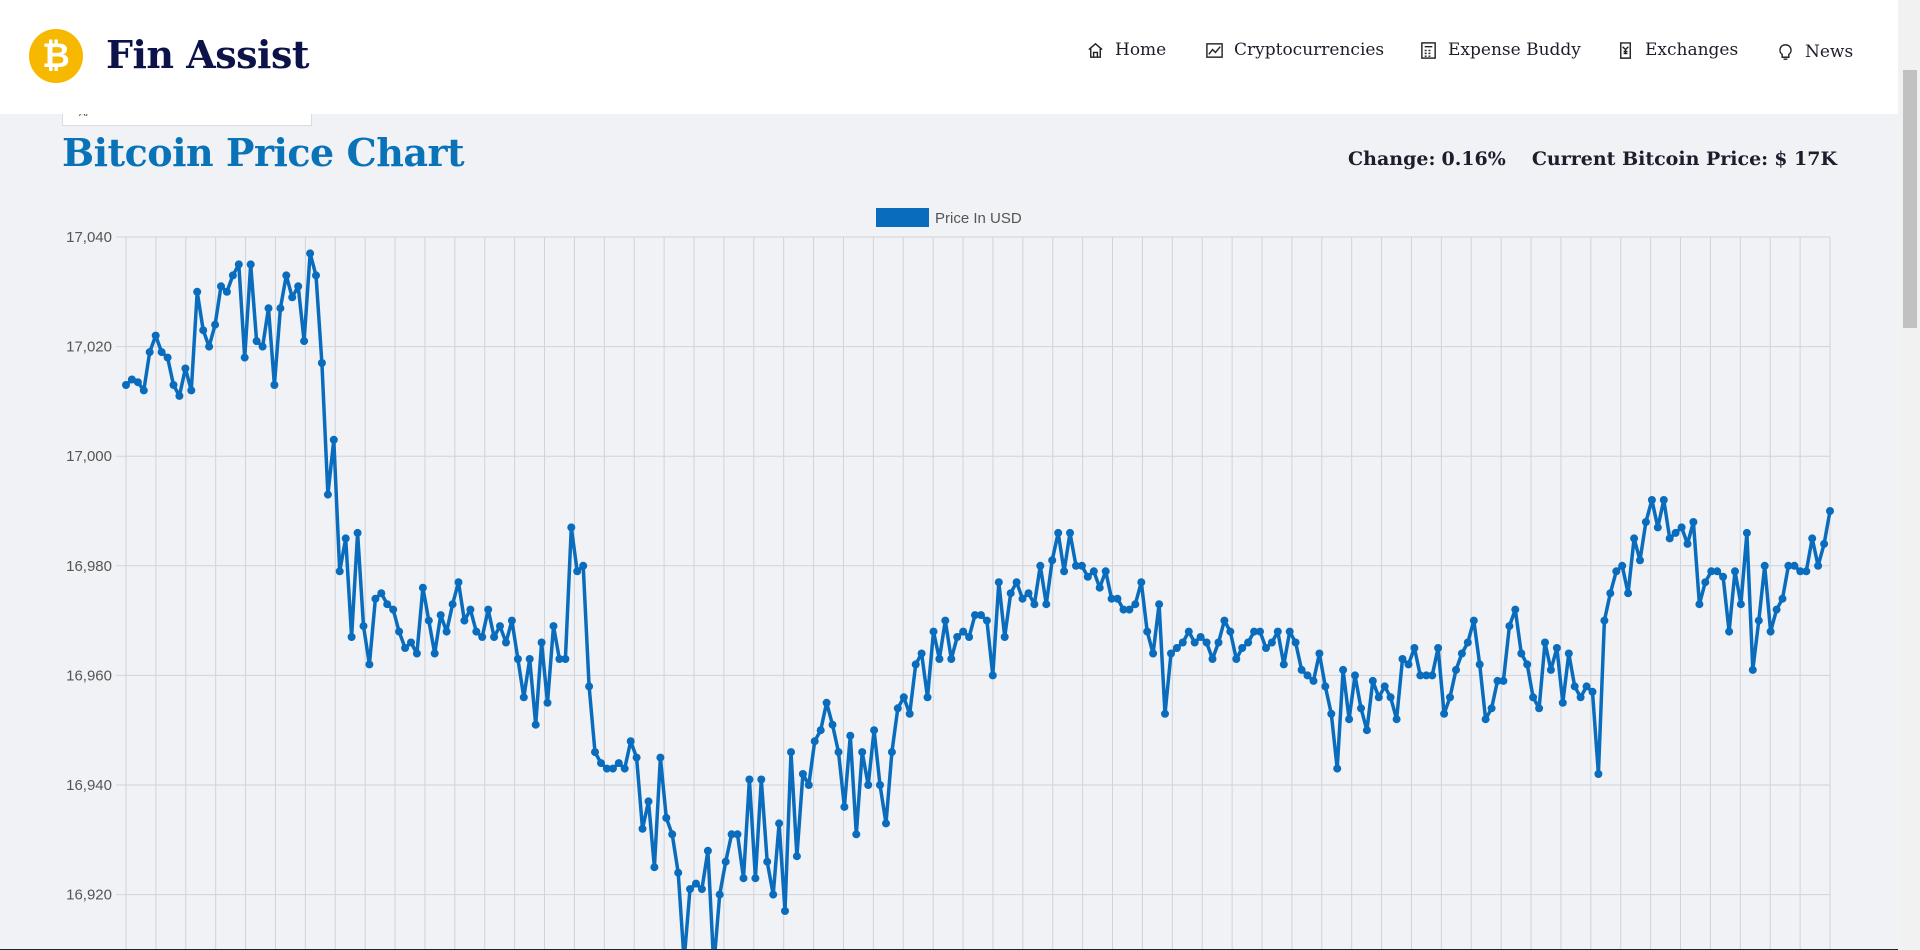 The image size is (1920, 950). What do you see at coordinates (187, 117) in the screenshot?
I see `search-input: Al` at bounding box center [187, 117].